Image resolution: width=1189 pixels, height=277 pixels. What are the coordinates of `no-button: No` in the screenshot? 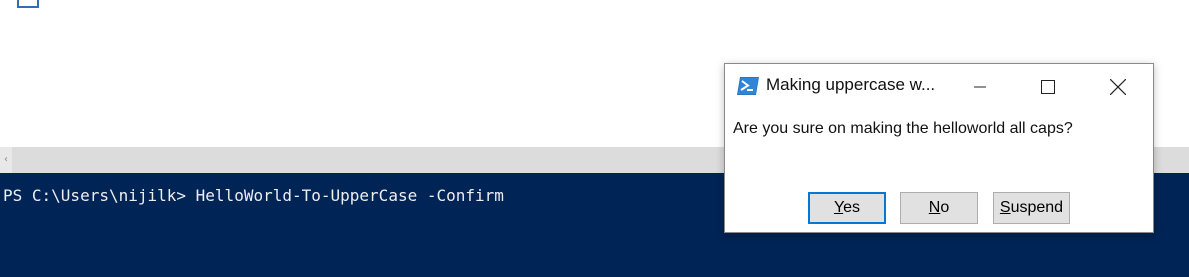 It's located at (939, 208).